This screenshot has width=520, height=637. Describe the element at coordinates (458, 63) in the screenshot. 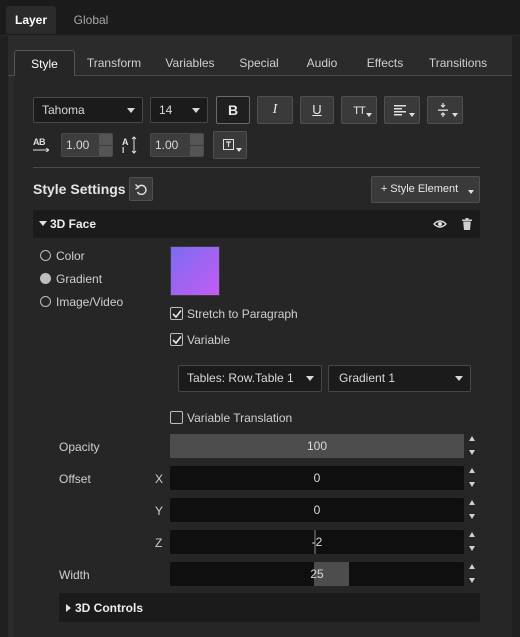

I see `tab-transitions: Transitions` at that location.